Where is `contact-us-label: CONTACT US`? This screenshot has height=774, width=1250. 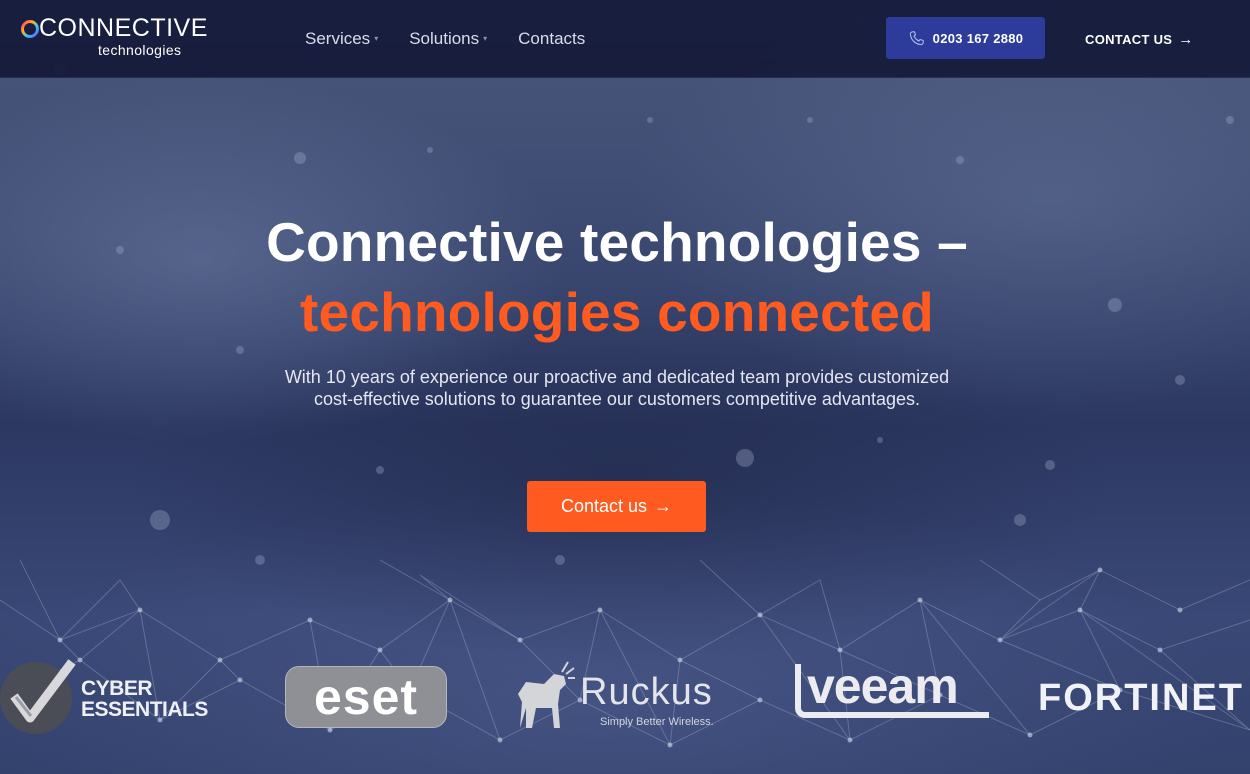
contact-us-label: CONTACT US is located at coordinates (1129, 39).